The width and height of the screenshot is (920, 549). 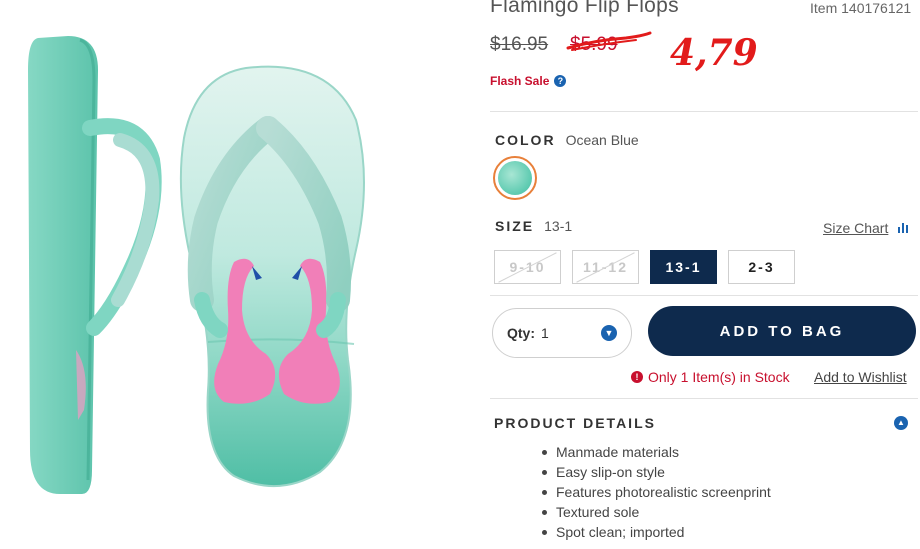 I want to click on swatch-fill, so click(x=515, y=178).